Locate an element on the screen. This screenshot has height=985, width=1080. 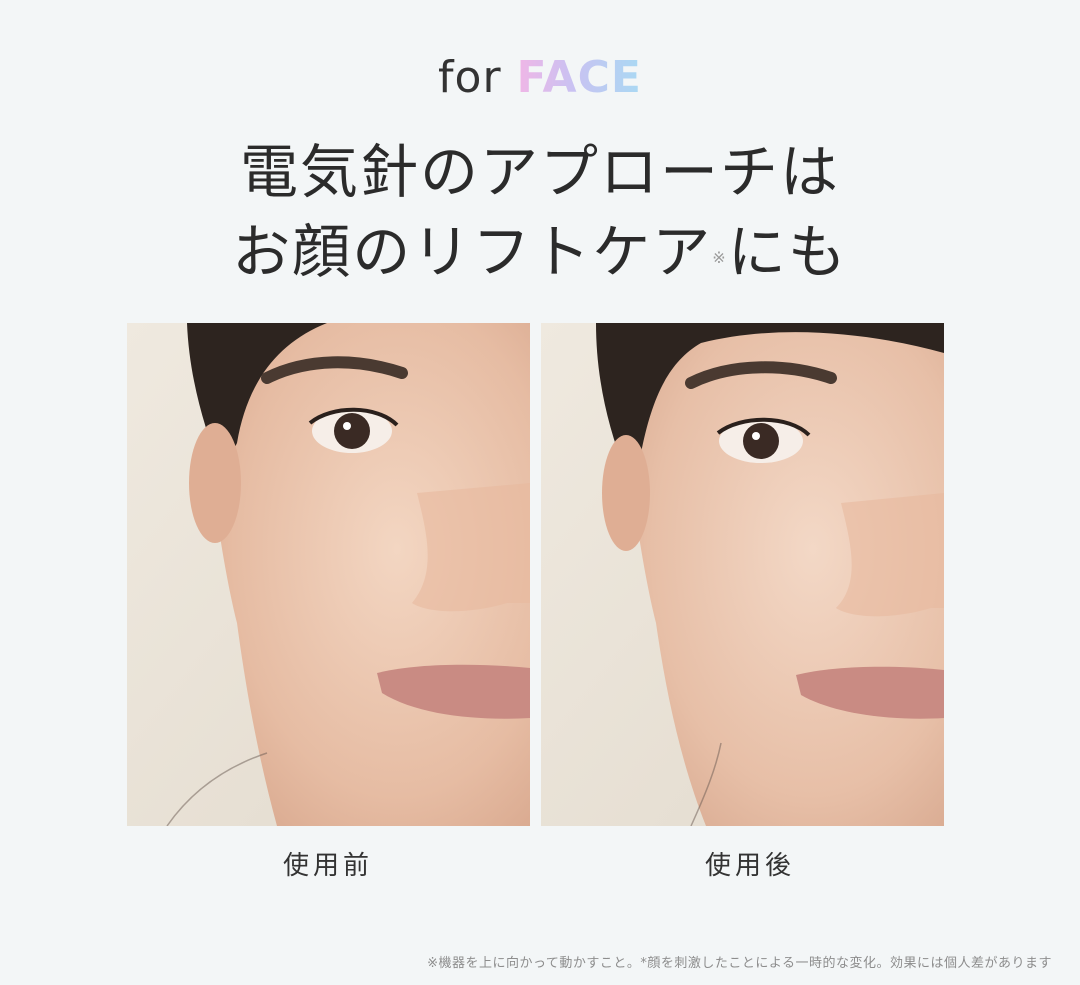
eyebrow-title: for FACE is located at coordinates (540, 78).